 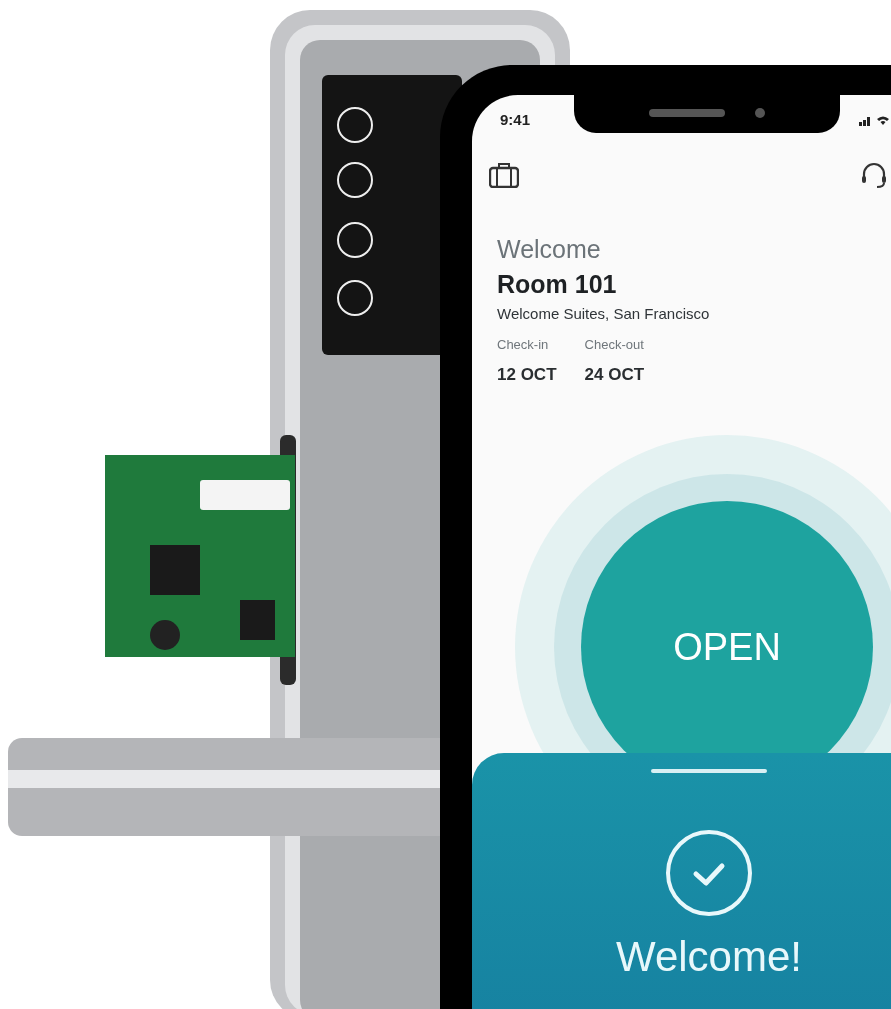 I want to click on date-label: Check-in, so click(x=523, y=345).